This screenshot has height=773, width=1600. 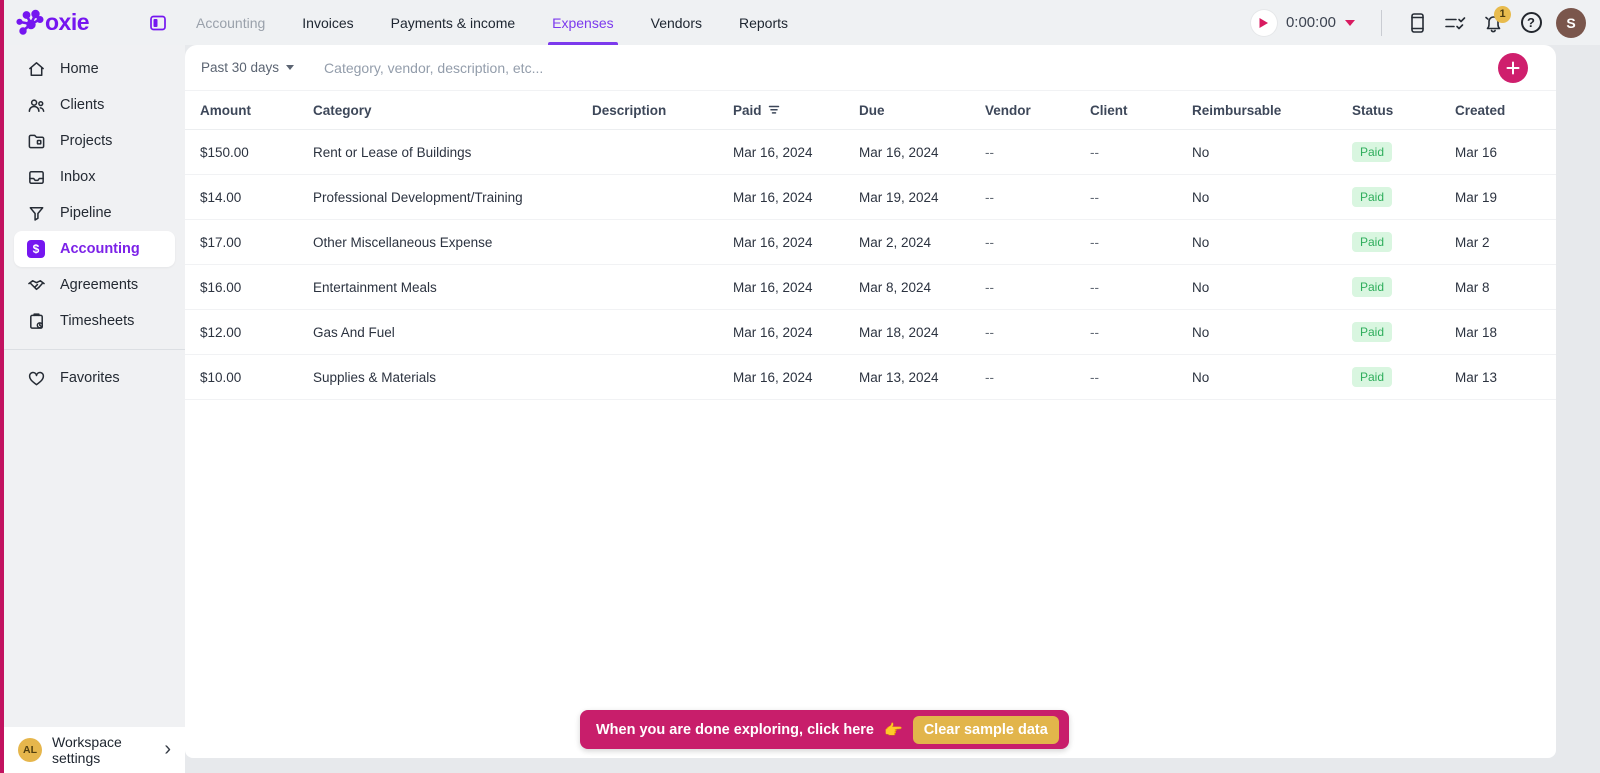 What do you see at coordinates (36, 141) in the screenshot?
I see `folder-icon` at bounding box center [36, 141].